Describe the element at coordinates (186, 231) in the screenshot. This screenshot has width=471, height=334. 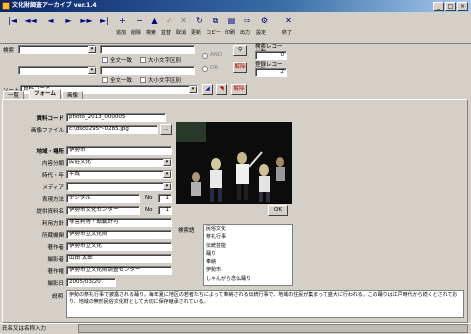
I see `keywords-label: 検索語` at that location.